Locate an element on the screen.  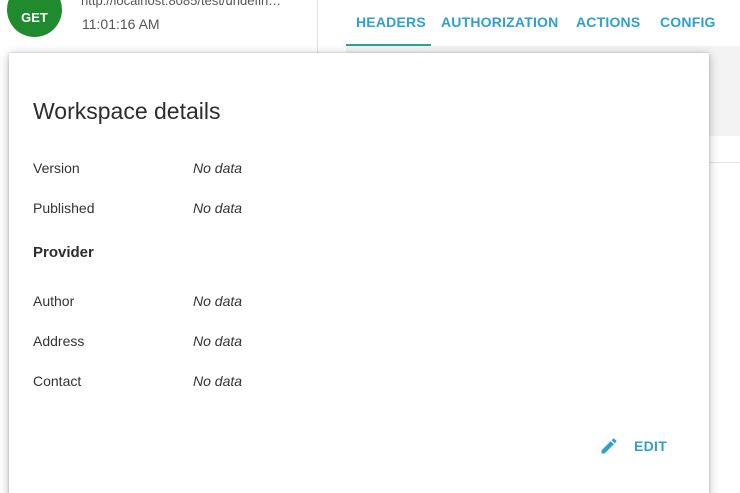
pencil-icon is located at coordinates (609, 446).